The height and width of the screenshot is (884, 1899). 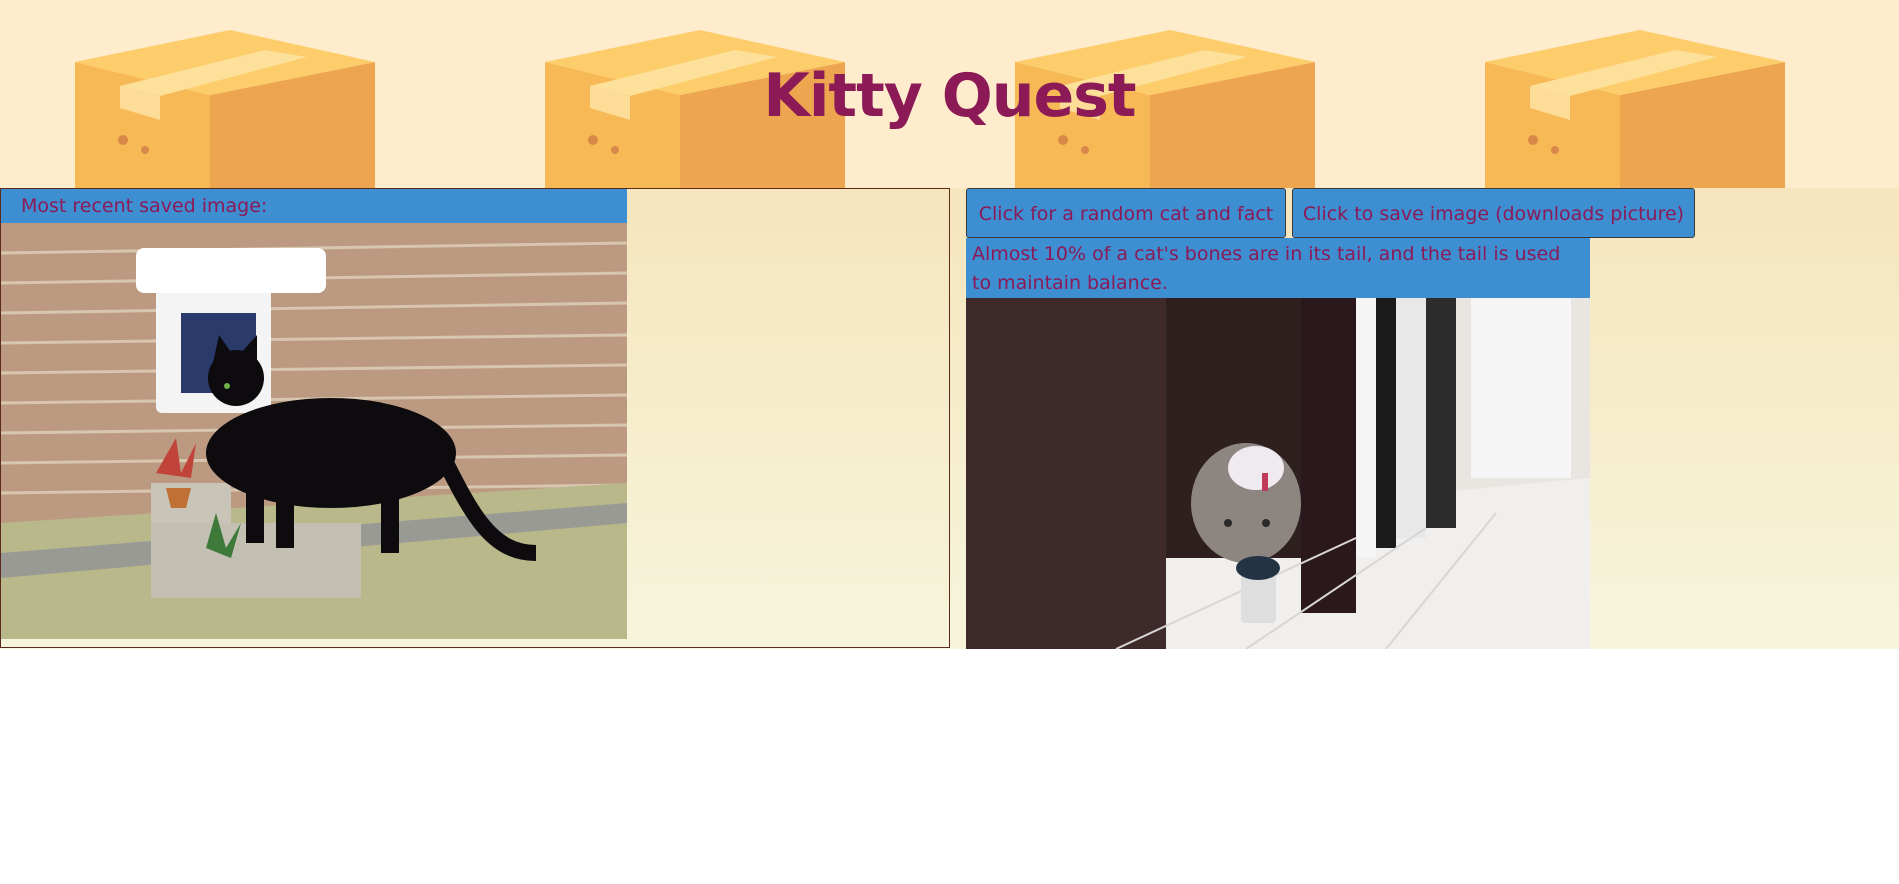 I want to click on random-cat-image, so click(x=1278, y=473).